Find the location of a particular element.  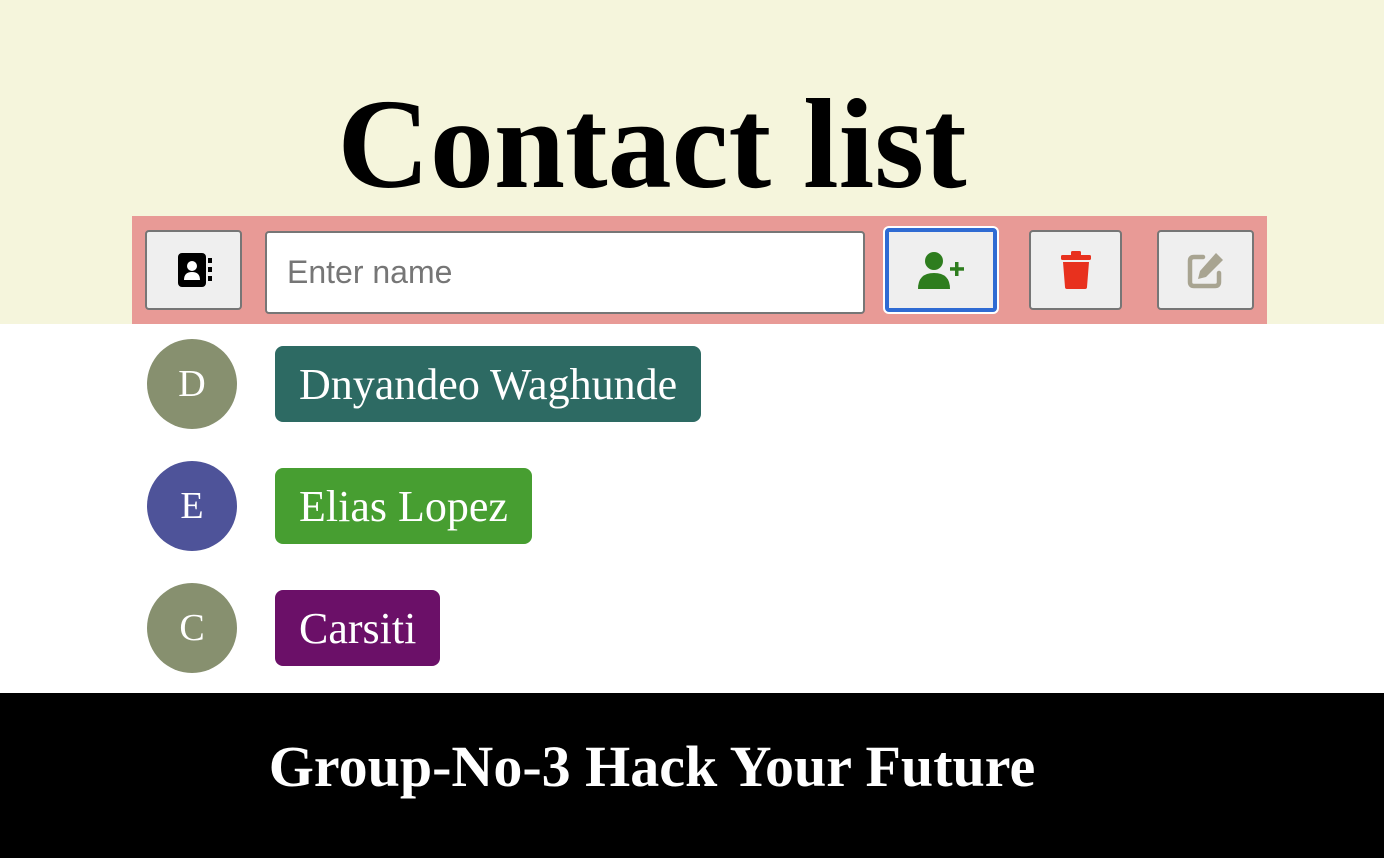

name-input is located at coordinates (565, 272).